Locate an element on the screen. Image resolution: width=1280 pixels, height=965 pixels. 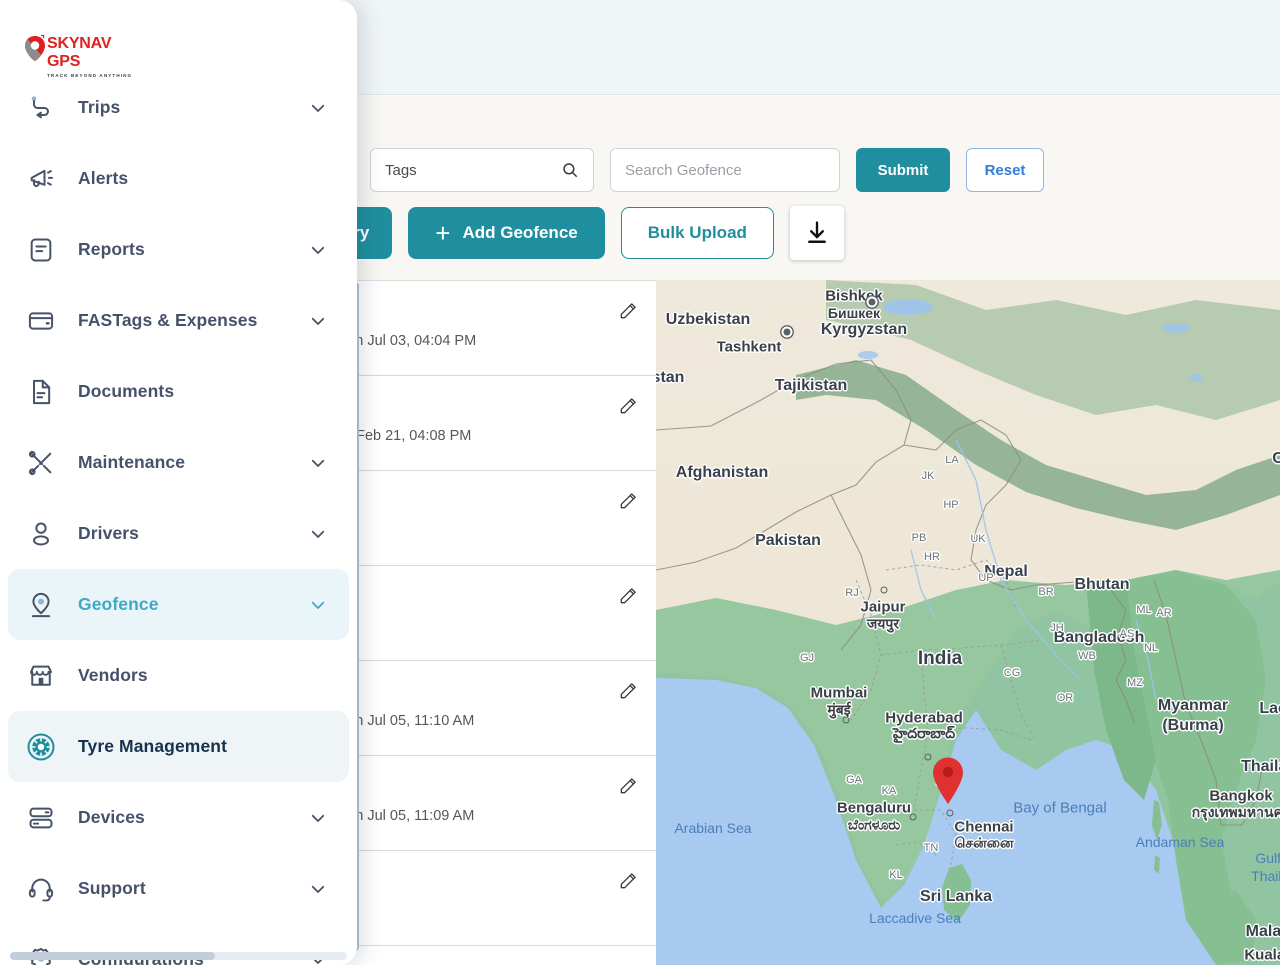
geofence-list-item: On Jul 05, 11:09 AM is located at coordinates (498, 803).